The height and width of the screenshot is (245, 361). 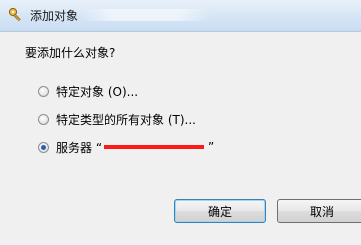 I want to click on option-suffix: ”, so click(x=211, y=147).